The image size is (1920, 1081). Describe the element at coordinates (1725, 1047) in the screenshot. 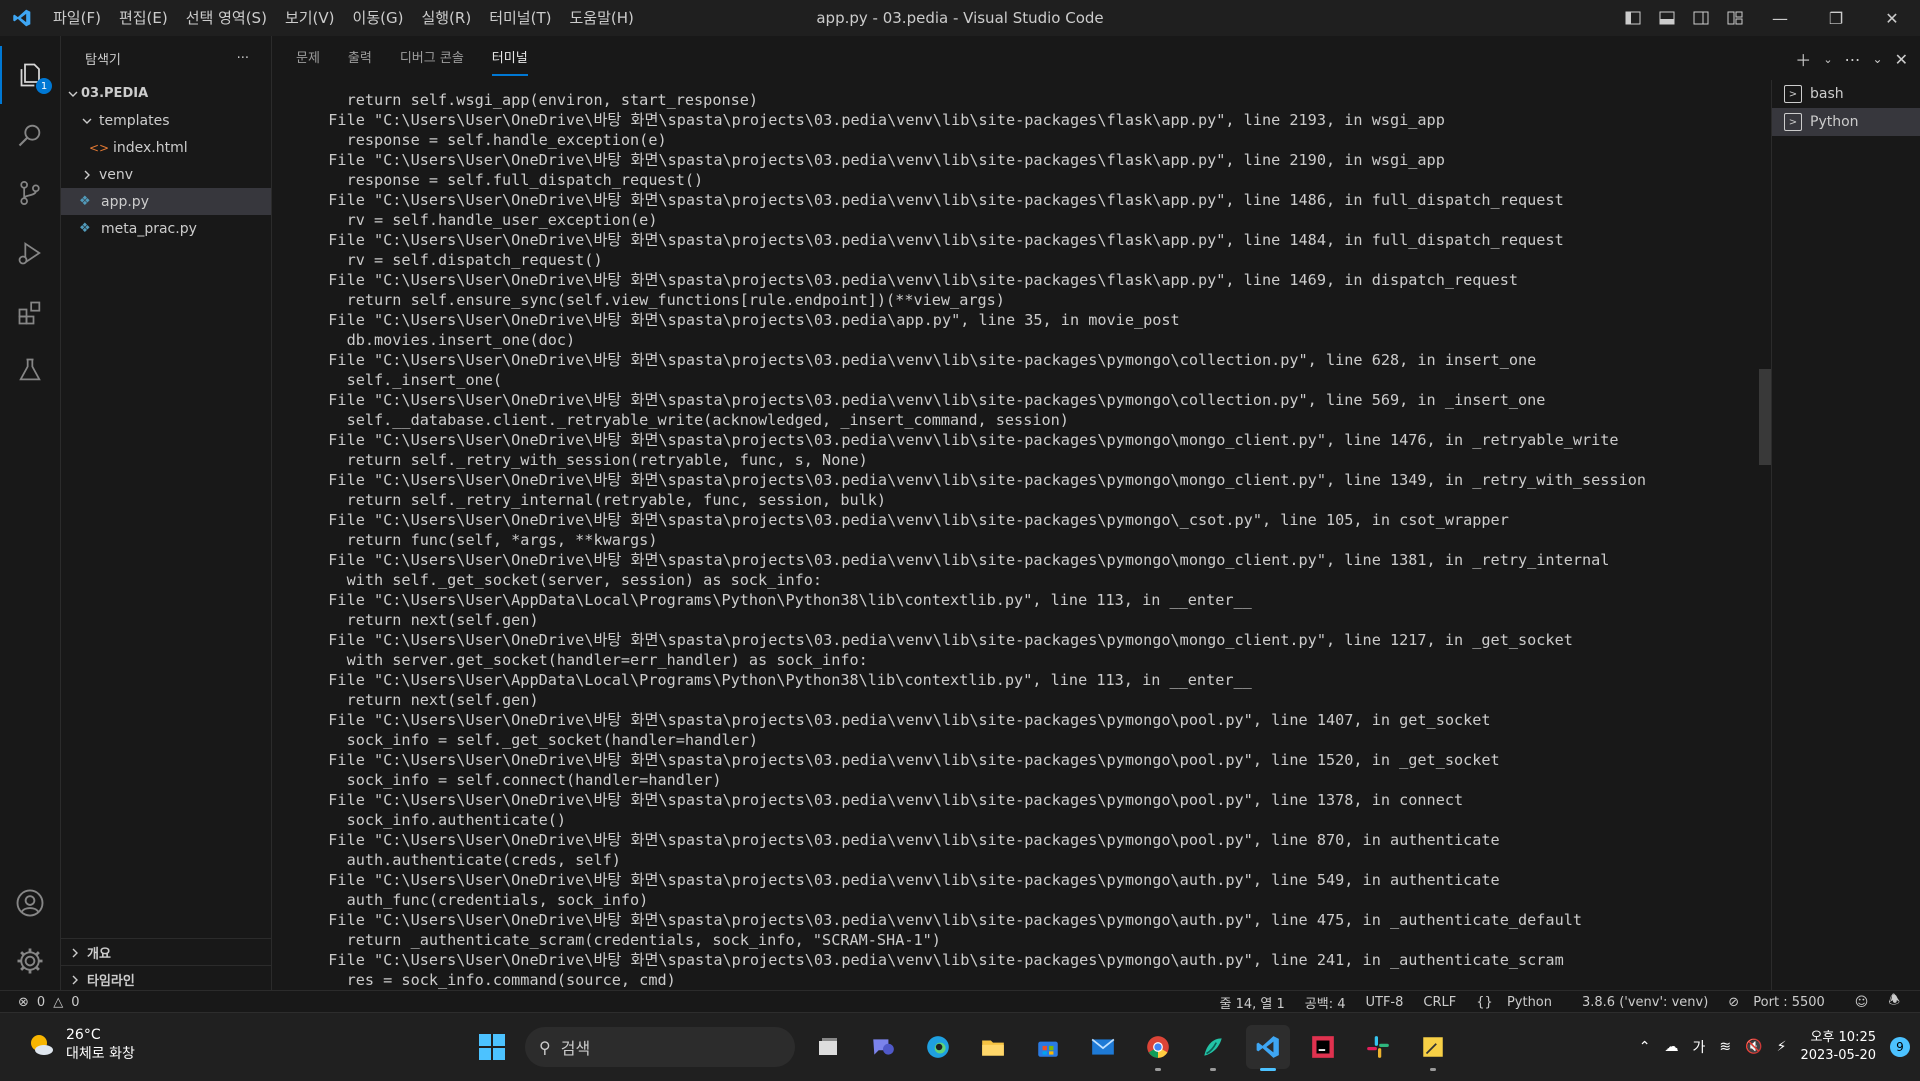

I see `wifi-icon: ≋` at that location.